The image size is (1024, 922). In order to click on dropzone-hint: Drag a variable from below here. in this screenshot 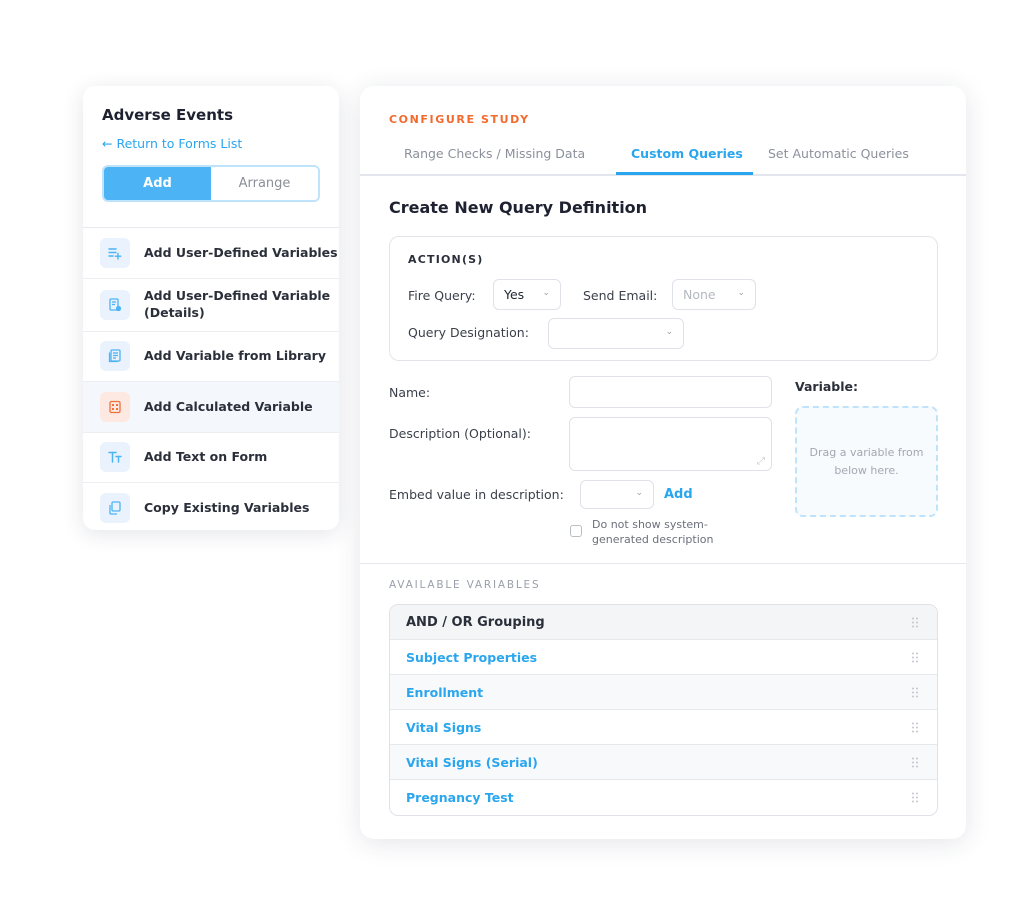, I will do `click(866, 461)`.